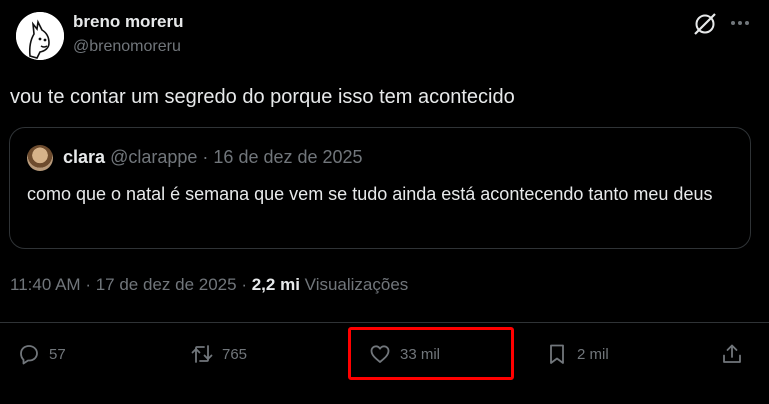 The height and width of the screenshot is (404, 769). Describe the element at coordinates (593, 354) in the screenshot. I see `bookmark-count: 2 mil` at that location.